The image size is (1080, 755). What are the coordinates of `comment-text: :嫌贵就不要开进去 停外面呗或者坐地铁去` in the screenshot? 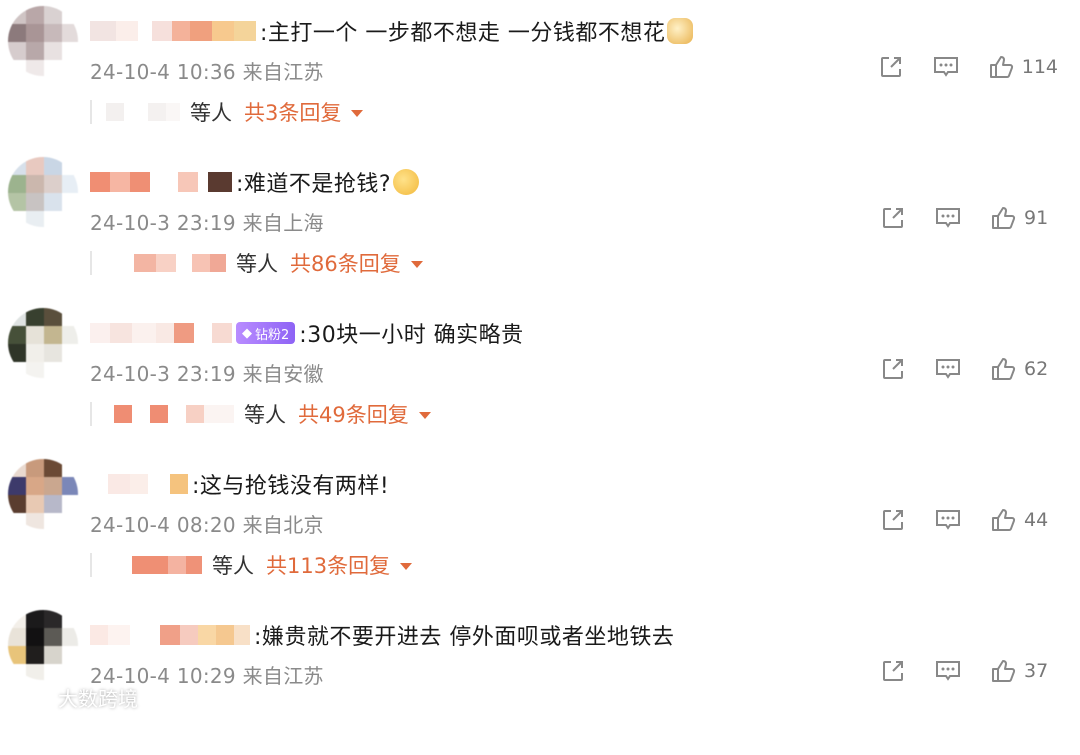 It's located at (464, 637).